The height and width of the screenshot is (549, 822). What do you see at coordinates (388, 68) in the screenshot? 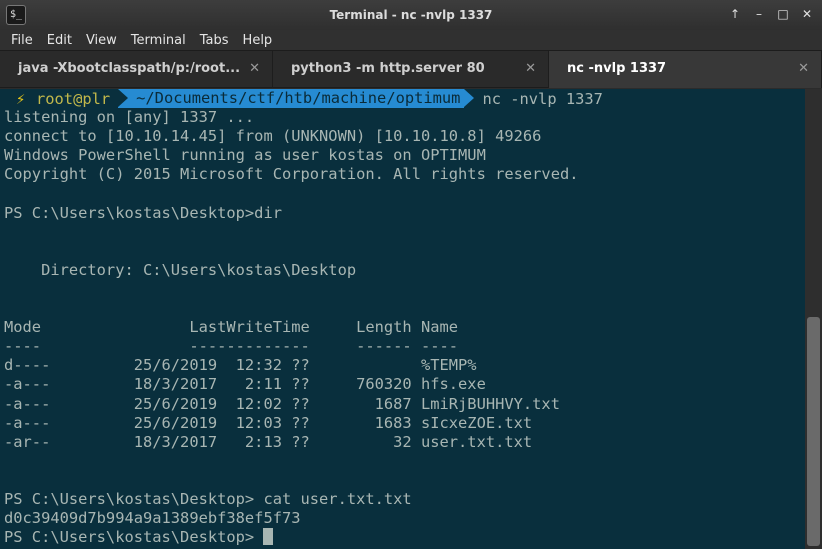
I see `tab-label: python3 -m http.server 80` at bounding box center [388, 68].